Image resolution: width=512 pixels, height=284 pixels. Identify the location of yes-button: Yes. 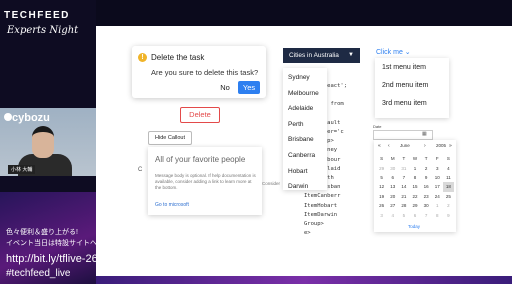
(249, 87).